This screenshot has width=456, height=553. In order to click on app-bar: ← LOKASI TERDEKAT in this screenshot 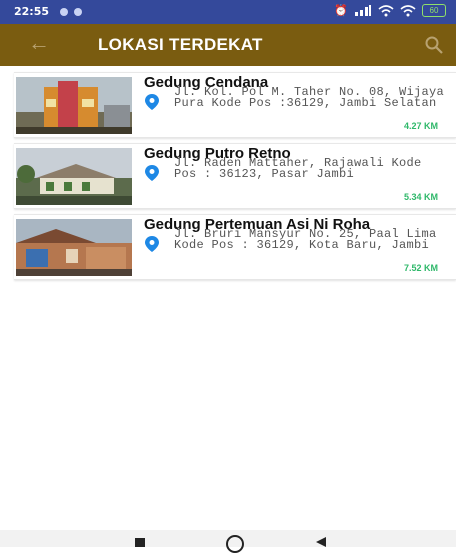, I will do `click(228, 45)`.